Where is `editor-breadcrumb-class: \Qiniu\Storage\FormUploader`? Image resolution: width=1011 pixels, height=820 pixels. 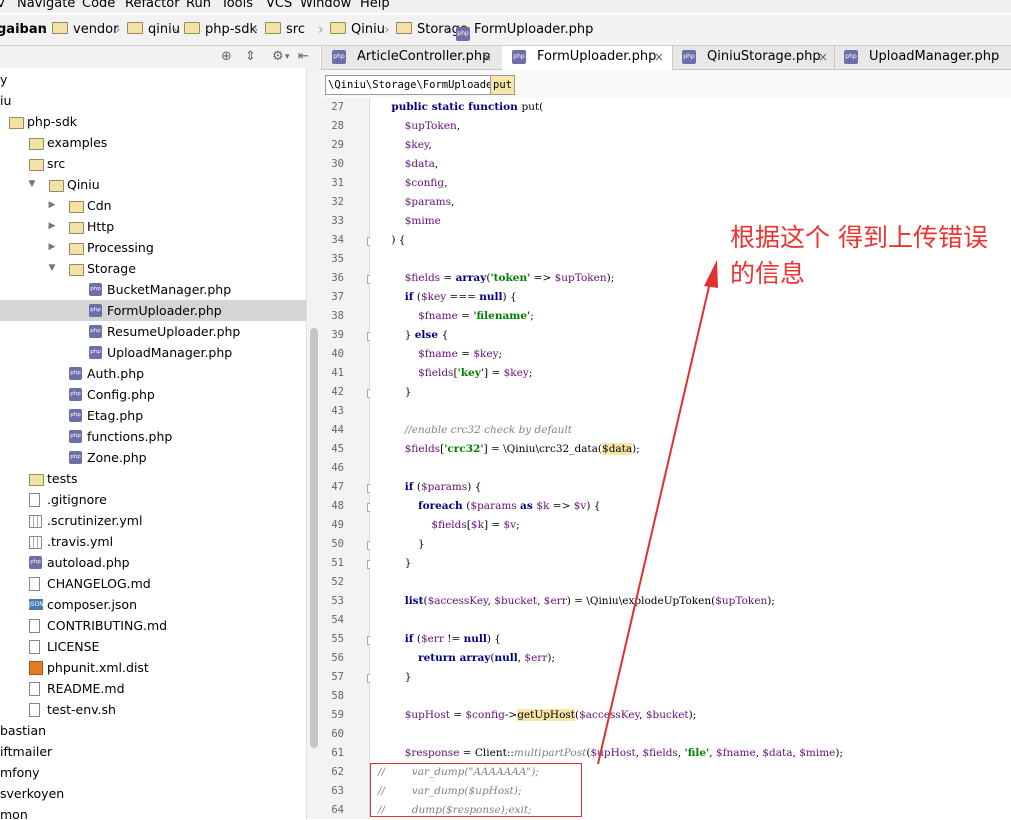 editor-breadcrumb-class: \Qiniu\Storage\FormUploader is located at coordinates (413, 85).